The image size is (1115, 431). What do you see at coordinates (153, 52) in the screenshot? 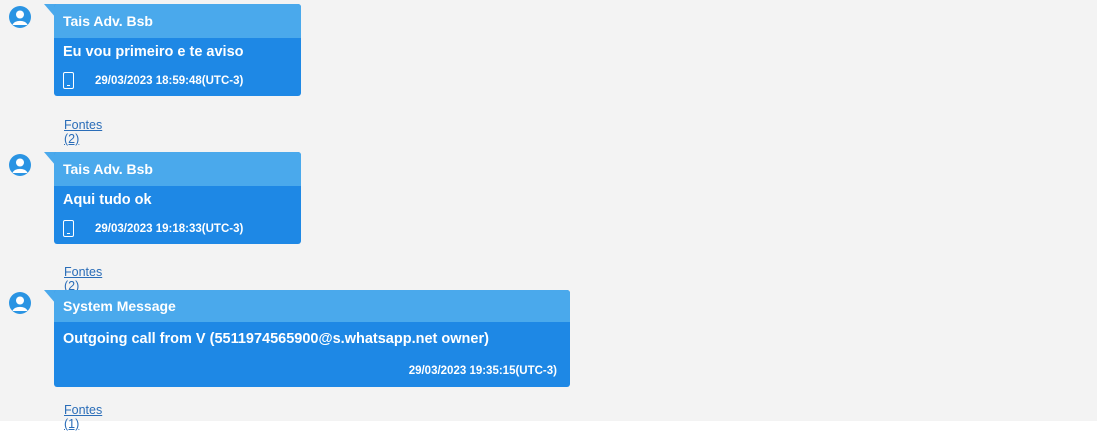
I see `message-text: Eu vou primeiro e te aviso` at bounding box center [153, 52].